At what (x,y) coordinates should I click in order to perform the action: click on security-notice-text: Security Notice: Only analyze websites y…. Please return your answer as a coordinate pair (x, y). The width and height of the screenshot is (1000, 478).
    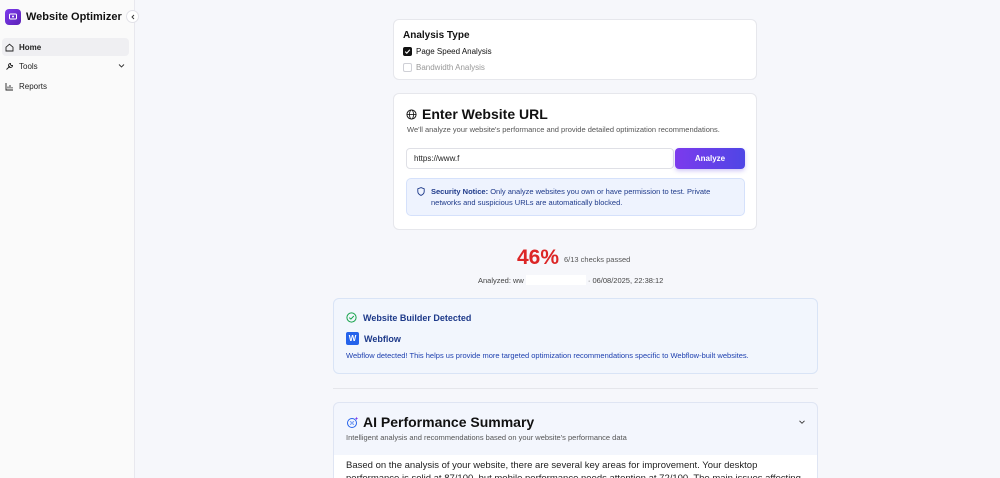
    Looking at the image, I should click on (581, 197).